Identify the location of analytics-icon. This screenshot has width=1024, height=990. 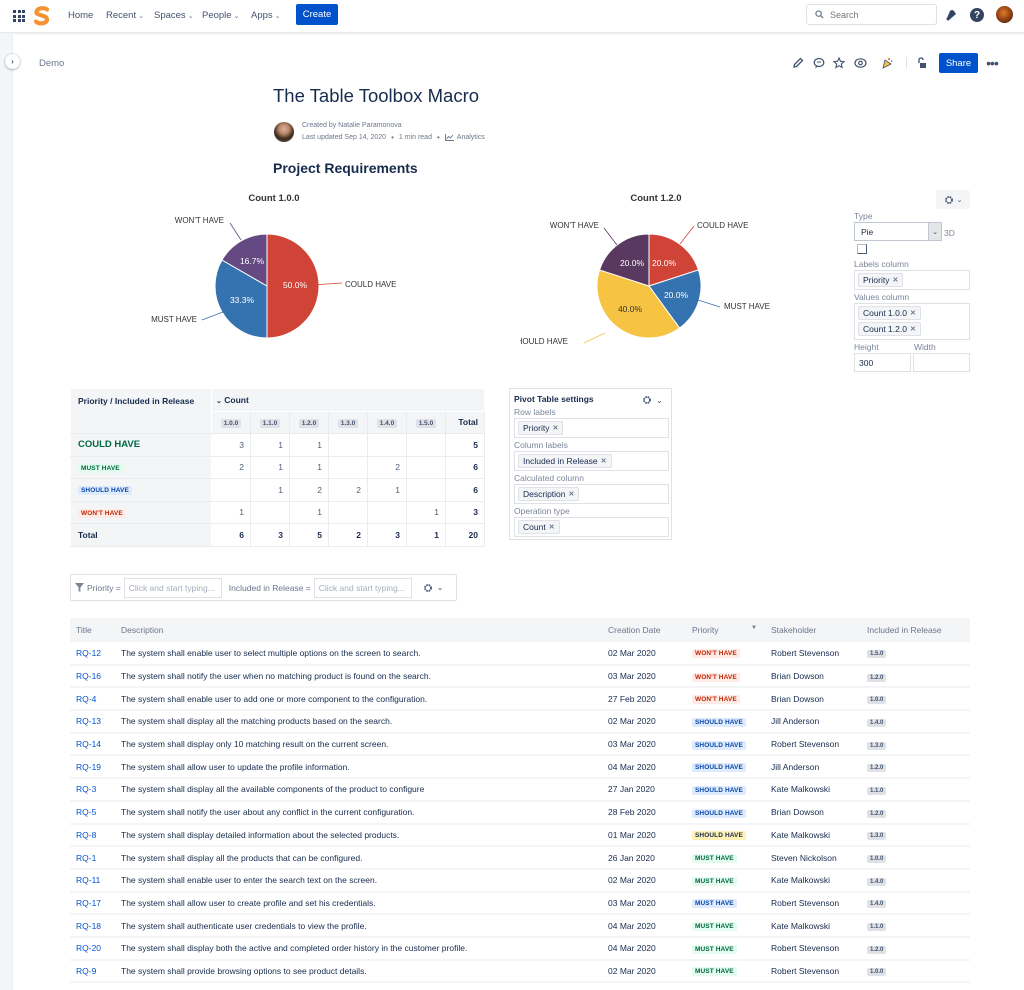
(449, 137).